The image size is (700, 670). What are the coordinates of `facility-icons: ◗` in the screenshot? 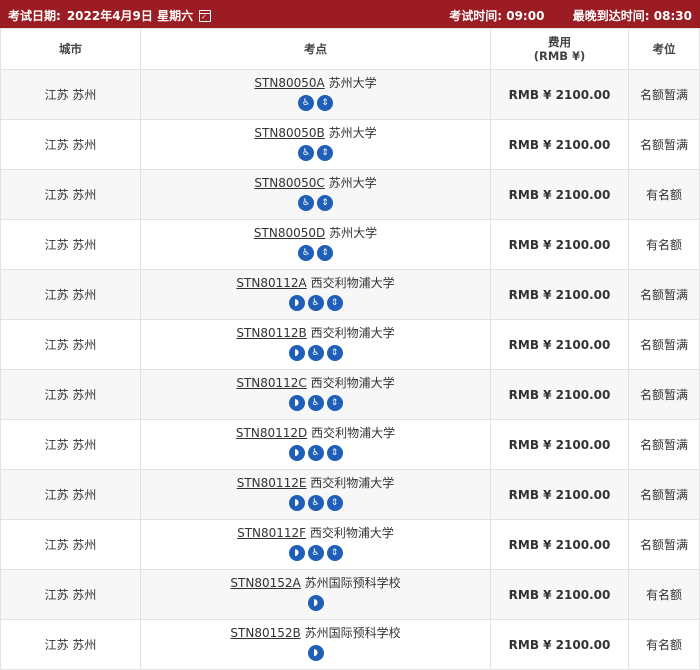 It's located at (315, 653).